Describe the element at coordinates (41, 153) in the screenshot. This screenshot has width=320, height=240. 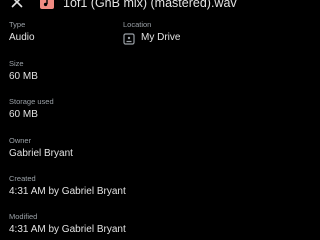
I see `owner-value: Gabriel Bryant` at that location.